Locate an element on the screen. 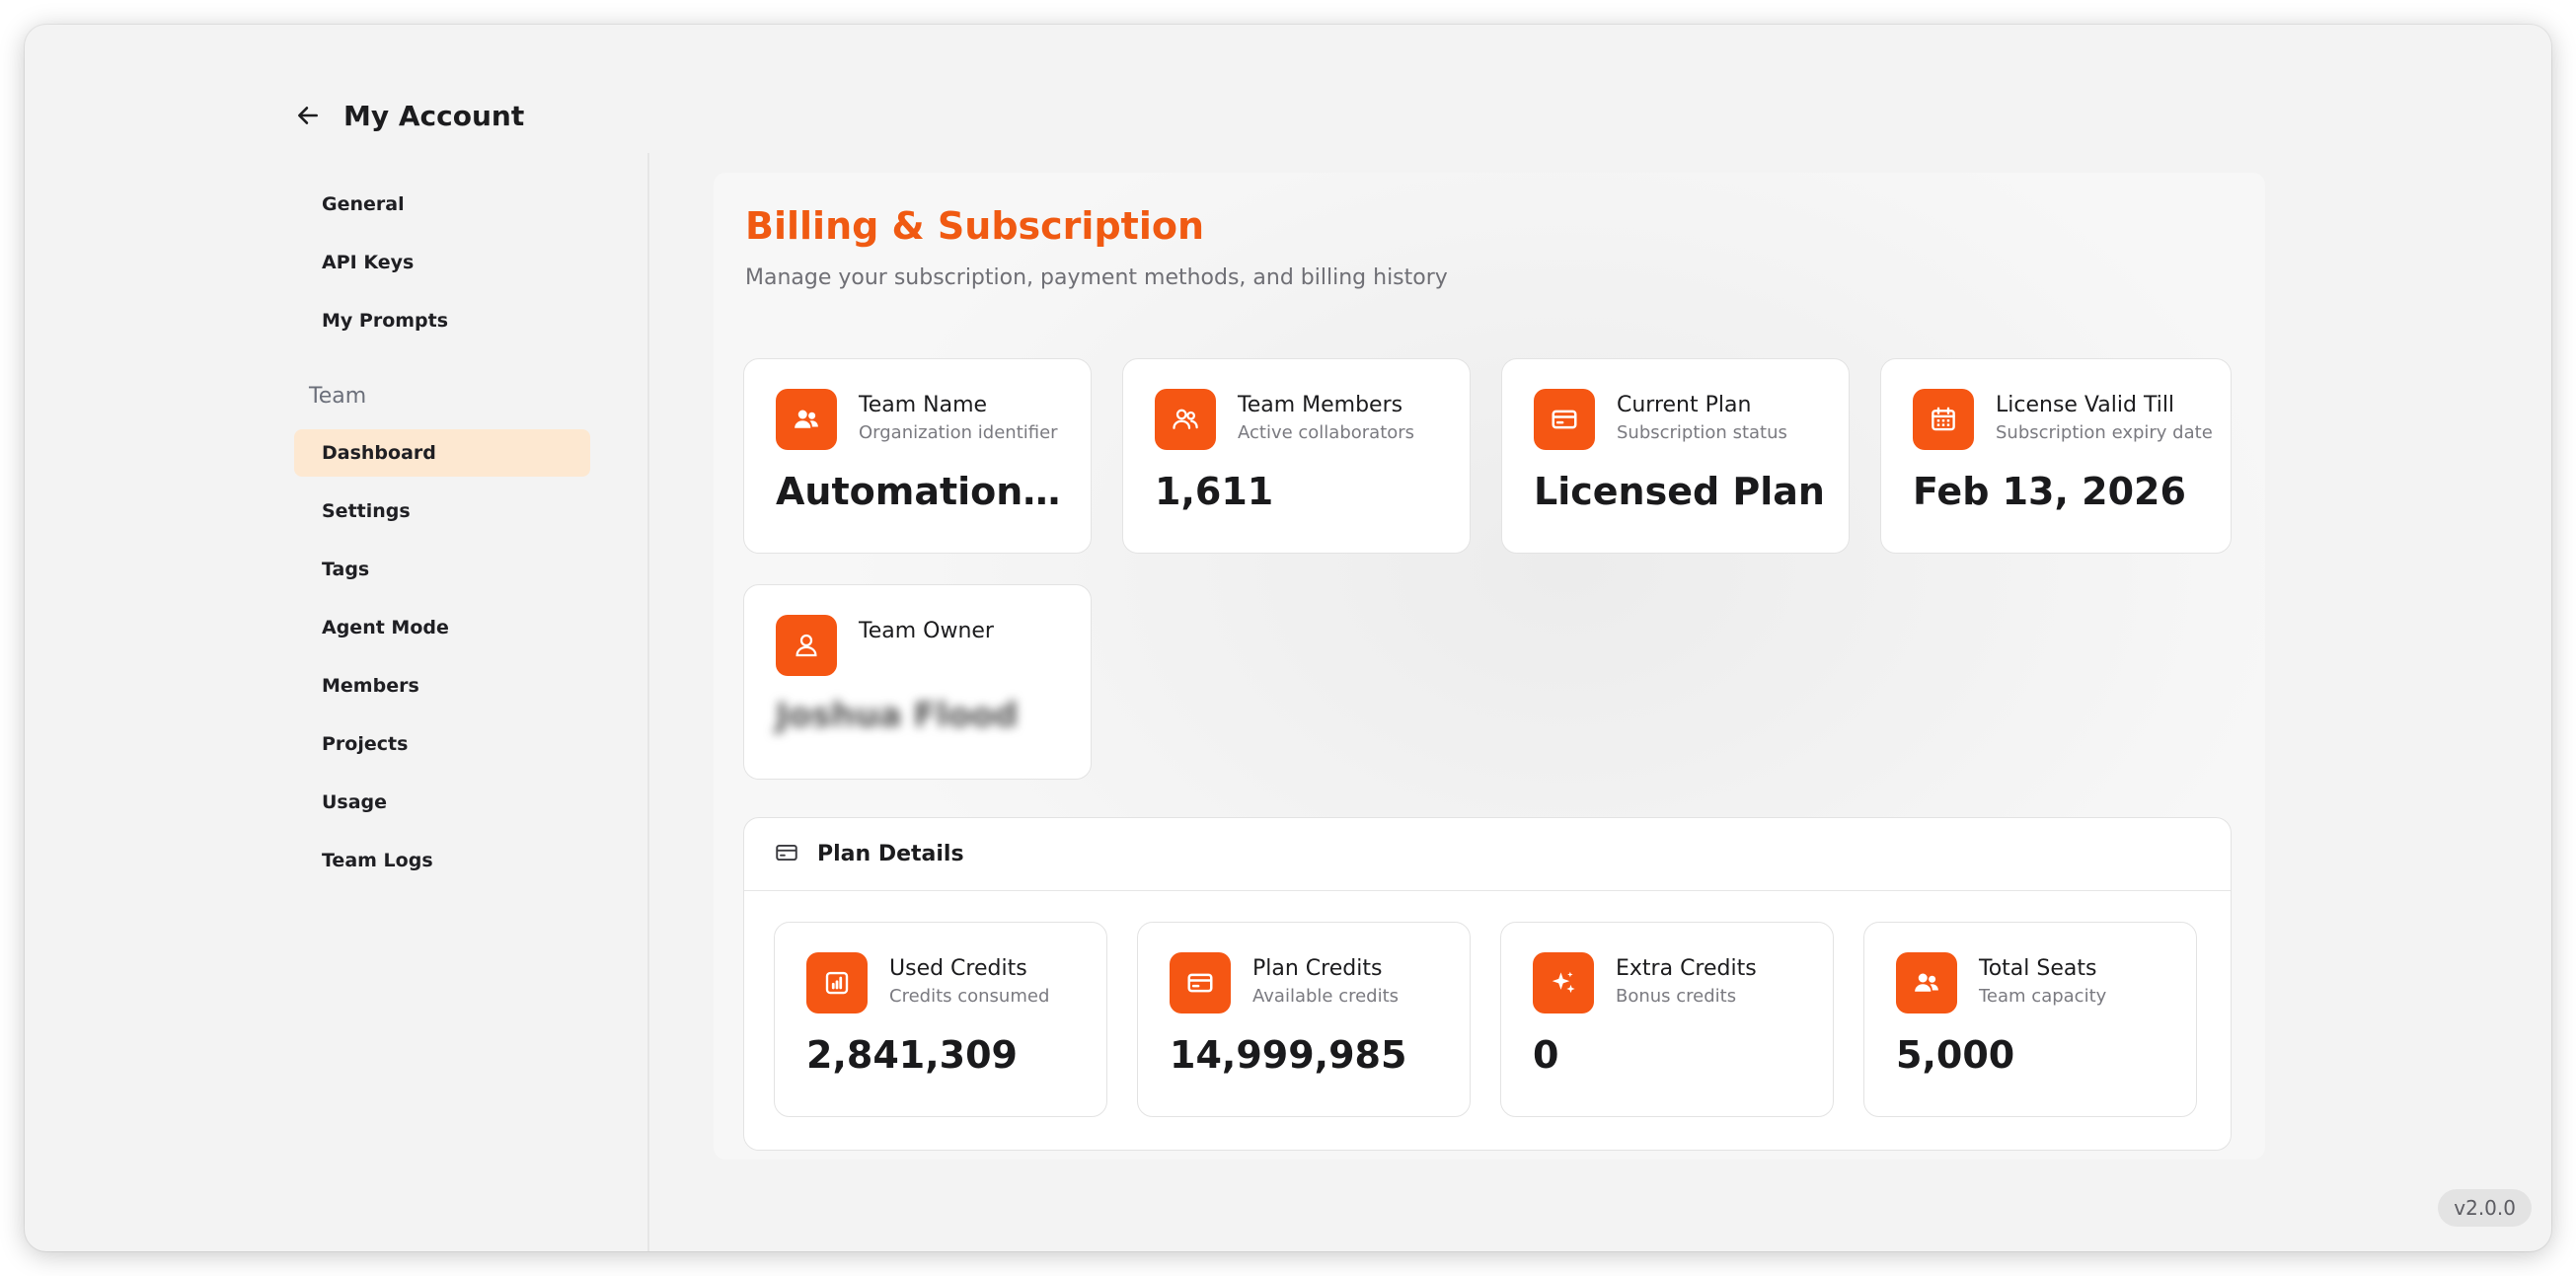  sidebar-item-dashboard: Dashboard is located at coordinates (442, 453).